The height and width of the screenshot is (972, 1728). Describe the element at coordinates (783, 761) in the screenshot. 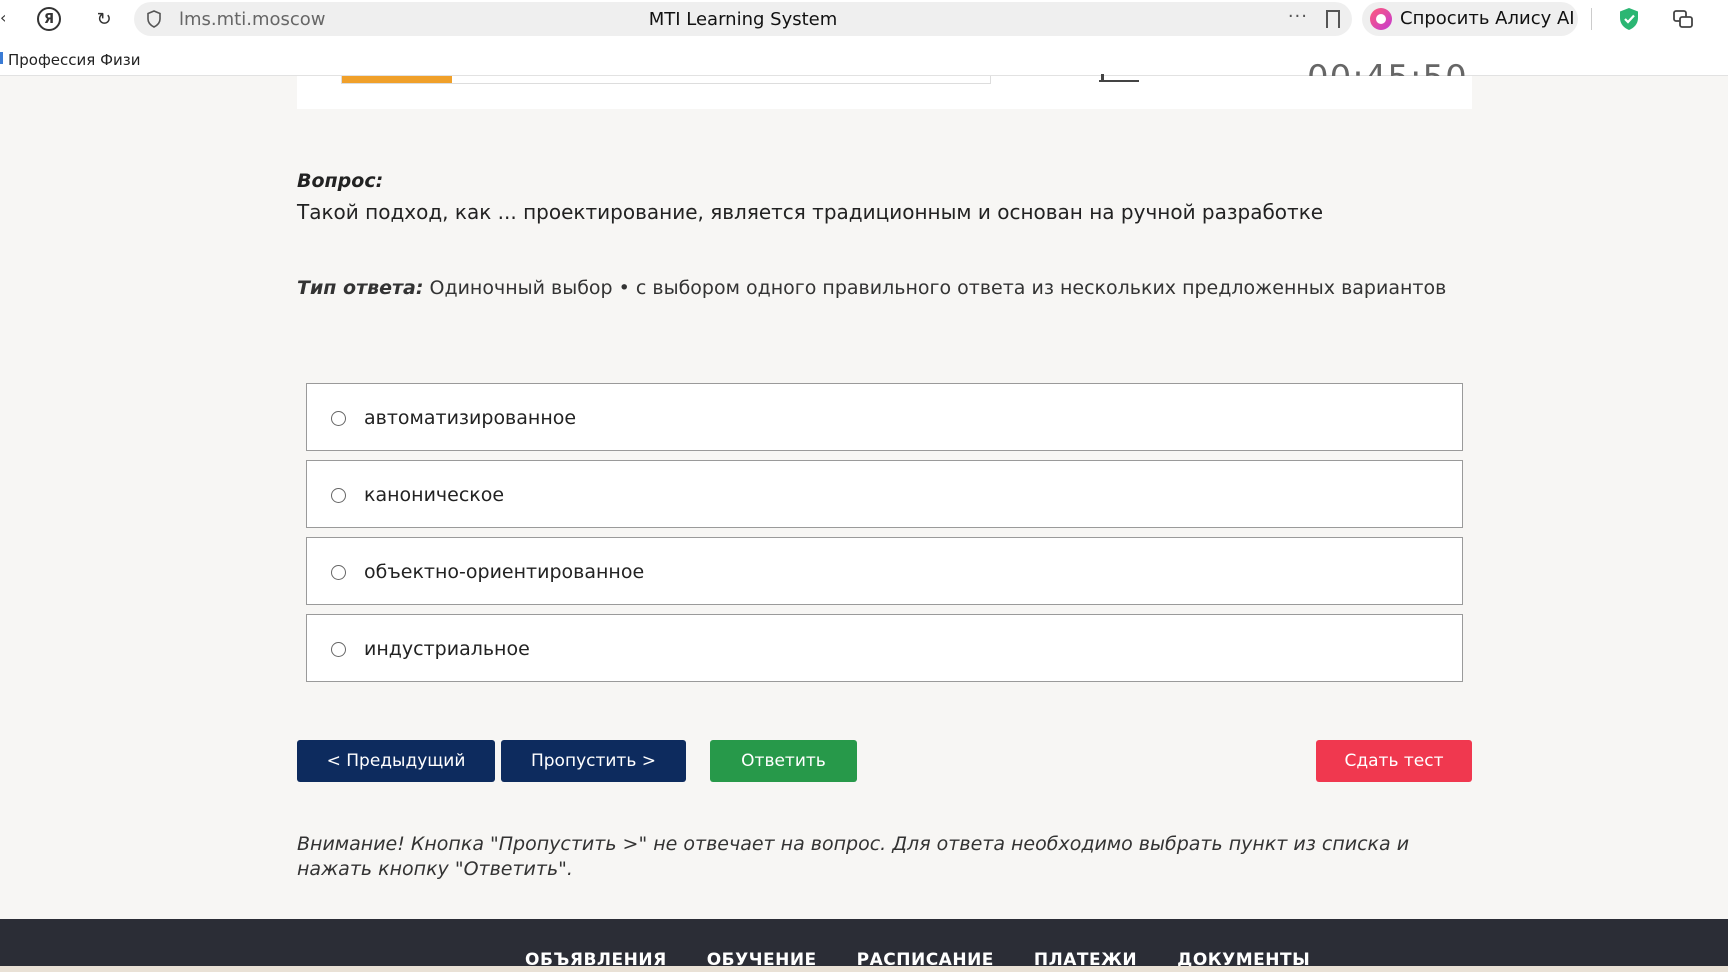

I see `answer-button: Ответить` at that location.